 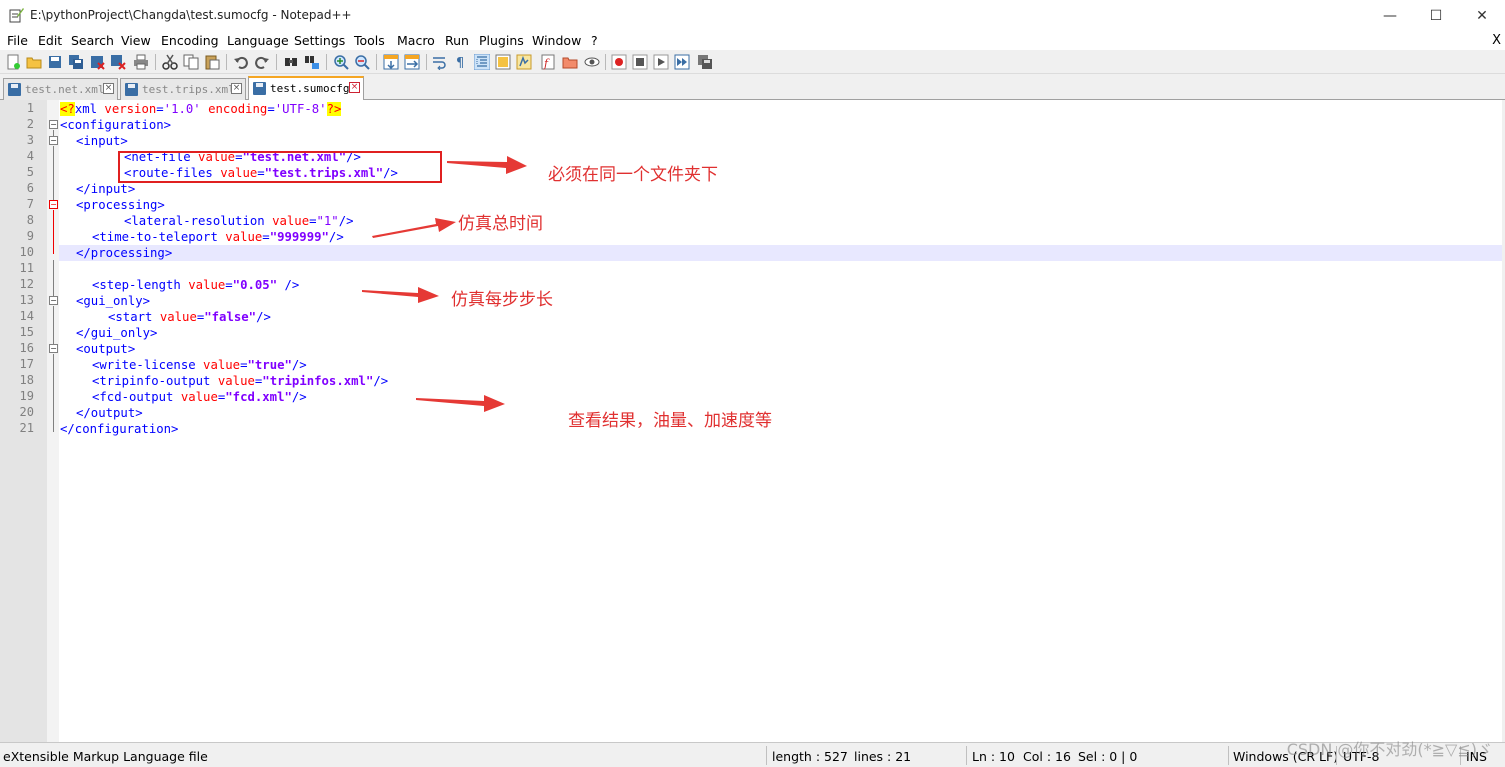 I want to click on paste-icon, so click(x=212, y=62).